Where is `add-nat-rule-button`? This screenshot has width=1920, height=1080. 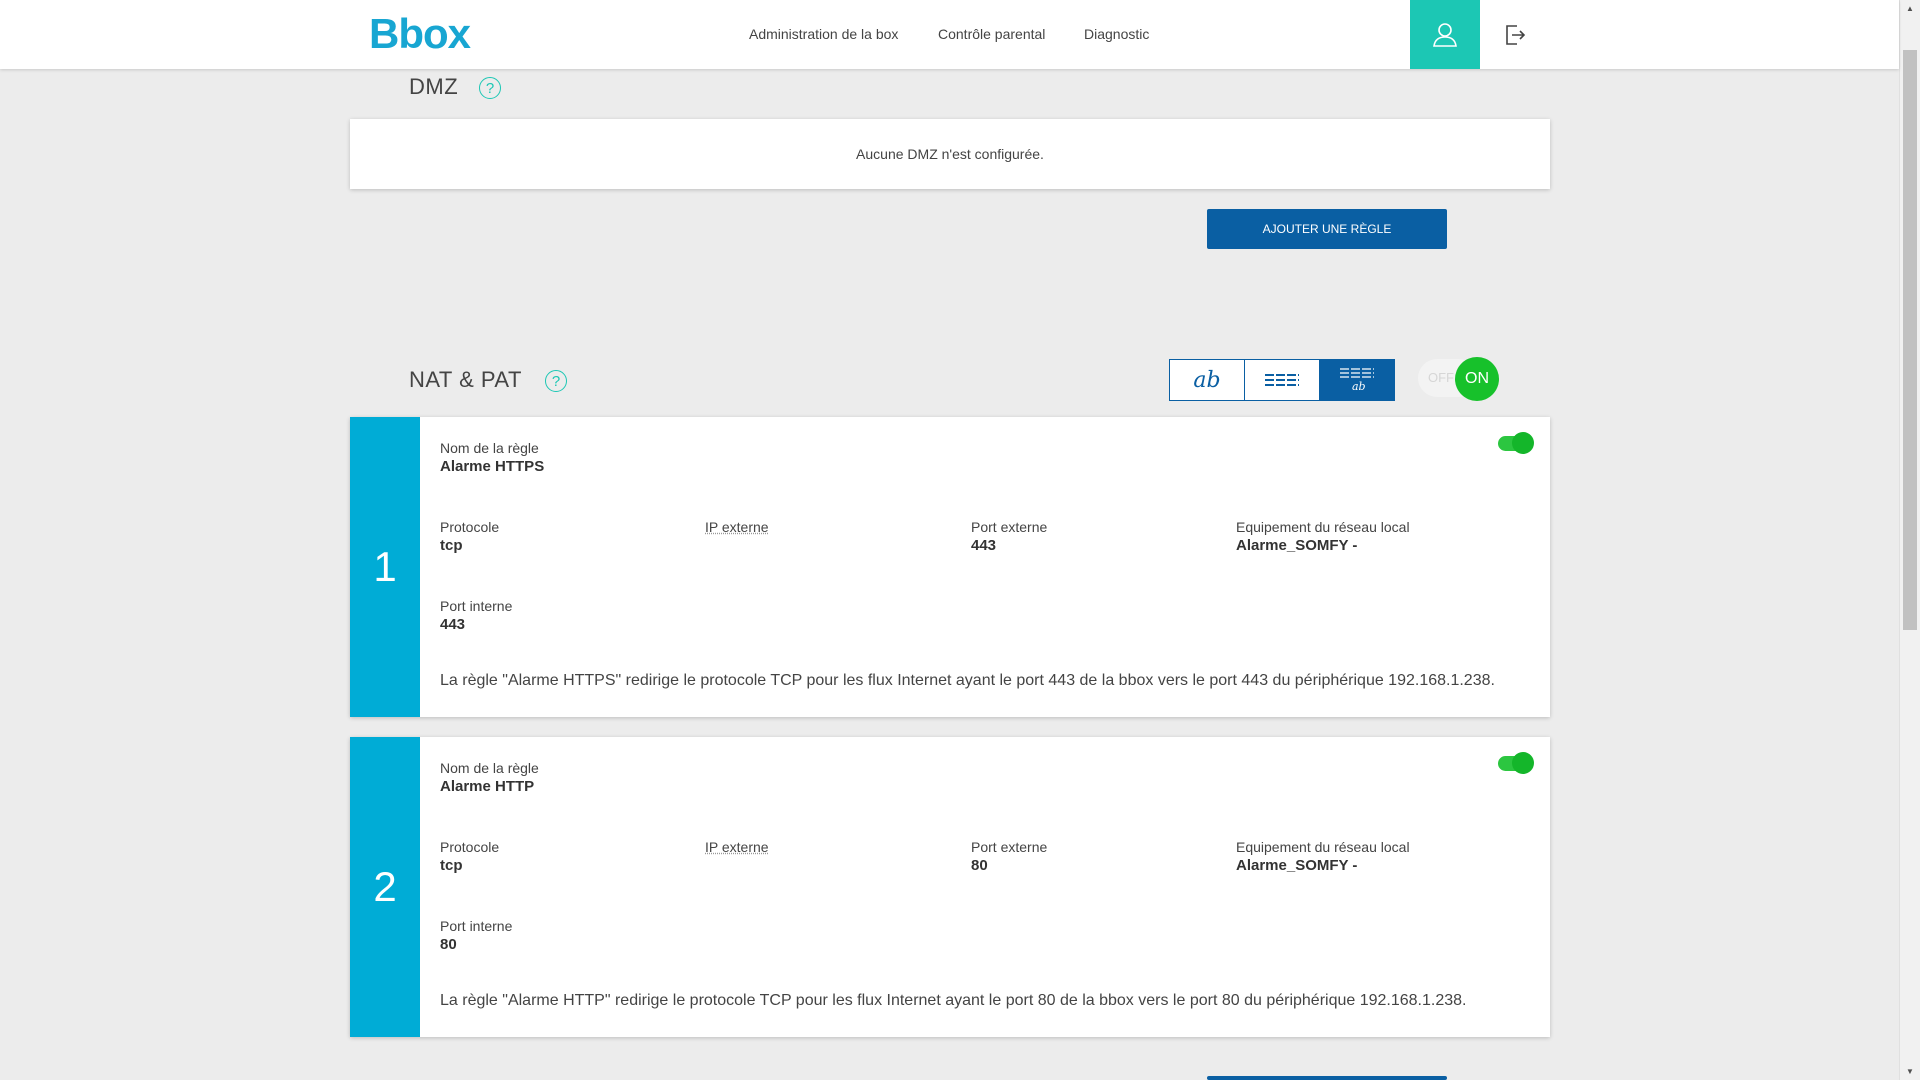 add-nat-rule-button is located at coordinates (1327, 1078).